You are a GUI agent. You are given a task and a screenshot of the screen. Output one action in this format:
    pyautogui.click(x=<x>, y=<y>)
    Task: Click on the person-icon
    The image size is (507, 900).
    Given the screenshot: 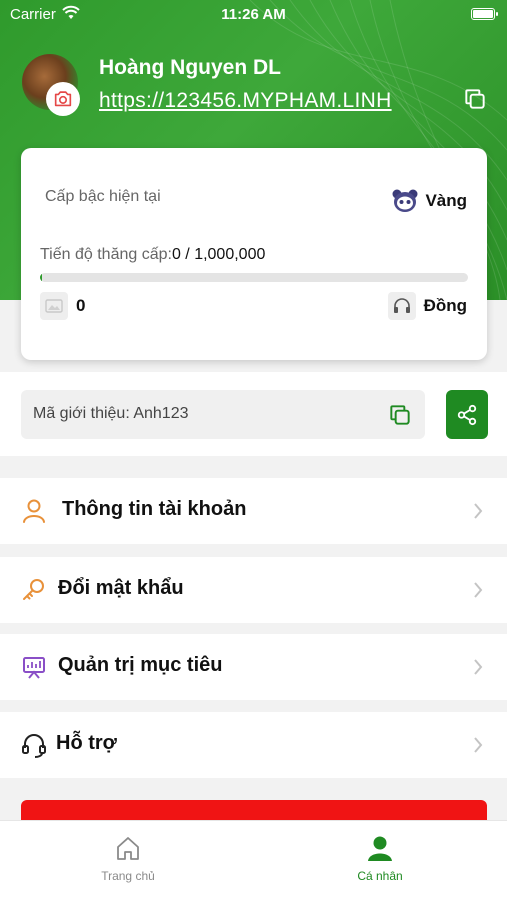 What is the action you would take?
    pyautogui.click(x=380, y=848)
    